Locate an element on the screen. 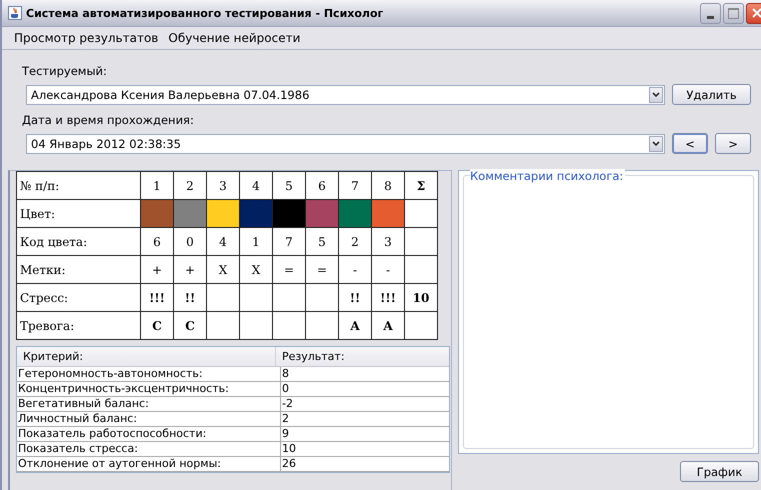  table-cell: 8 is located at coordinates (364, 374).